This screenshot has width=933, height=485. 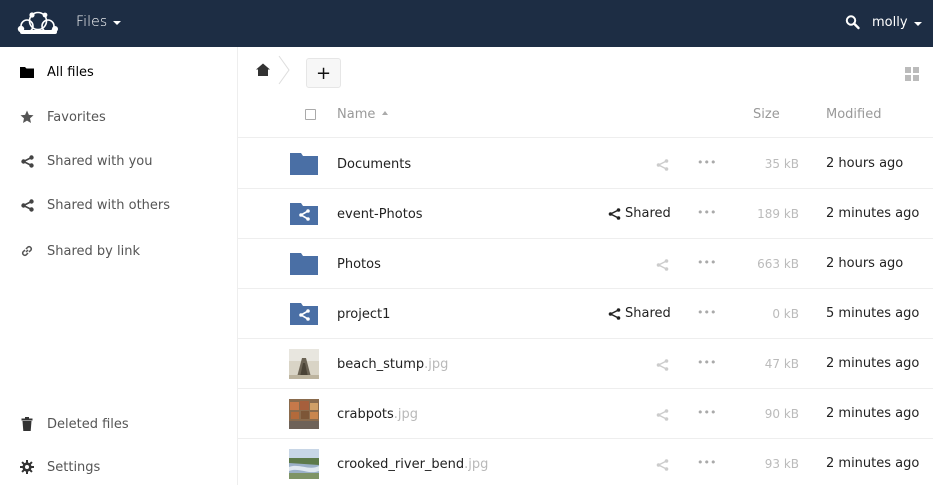 I want to click on file-basename: Documents, so click(x=374, y=164).